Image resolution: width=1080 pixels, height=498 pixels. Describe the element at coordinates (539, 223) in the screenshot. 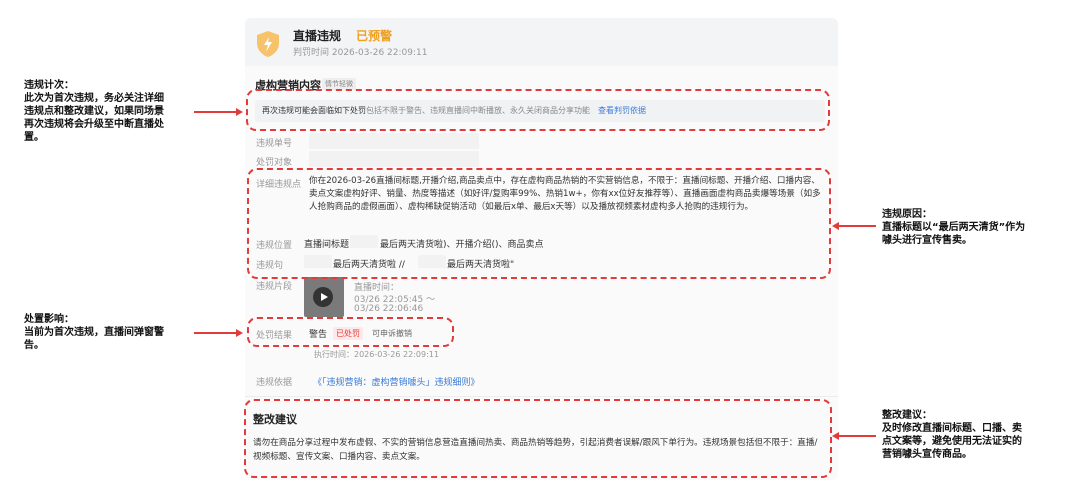

I see `reason-highlight-box` at that location.